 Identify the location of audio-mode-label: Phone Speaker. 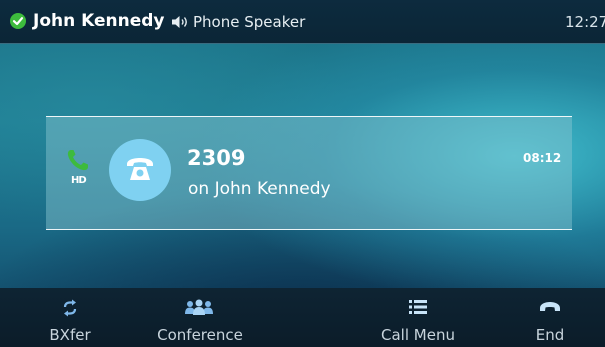
(249, 22).